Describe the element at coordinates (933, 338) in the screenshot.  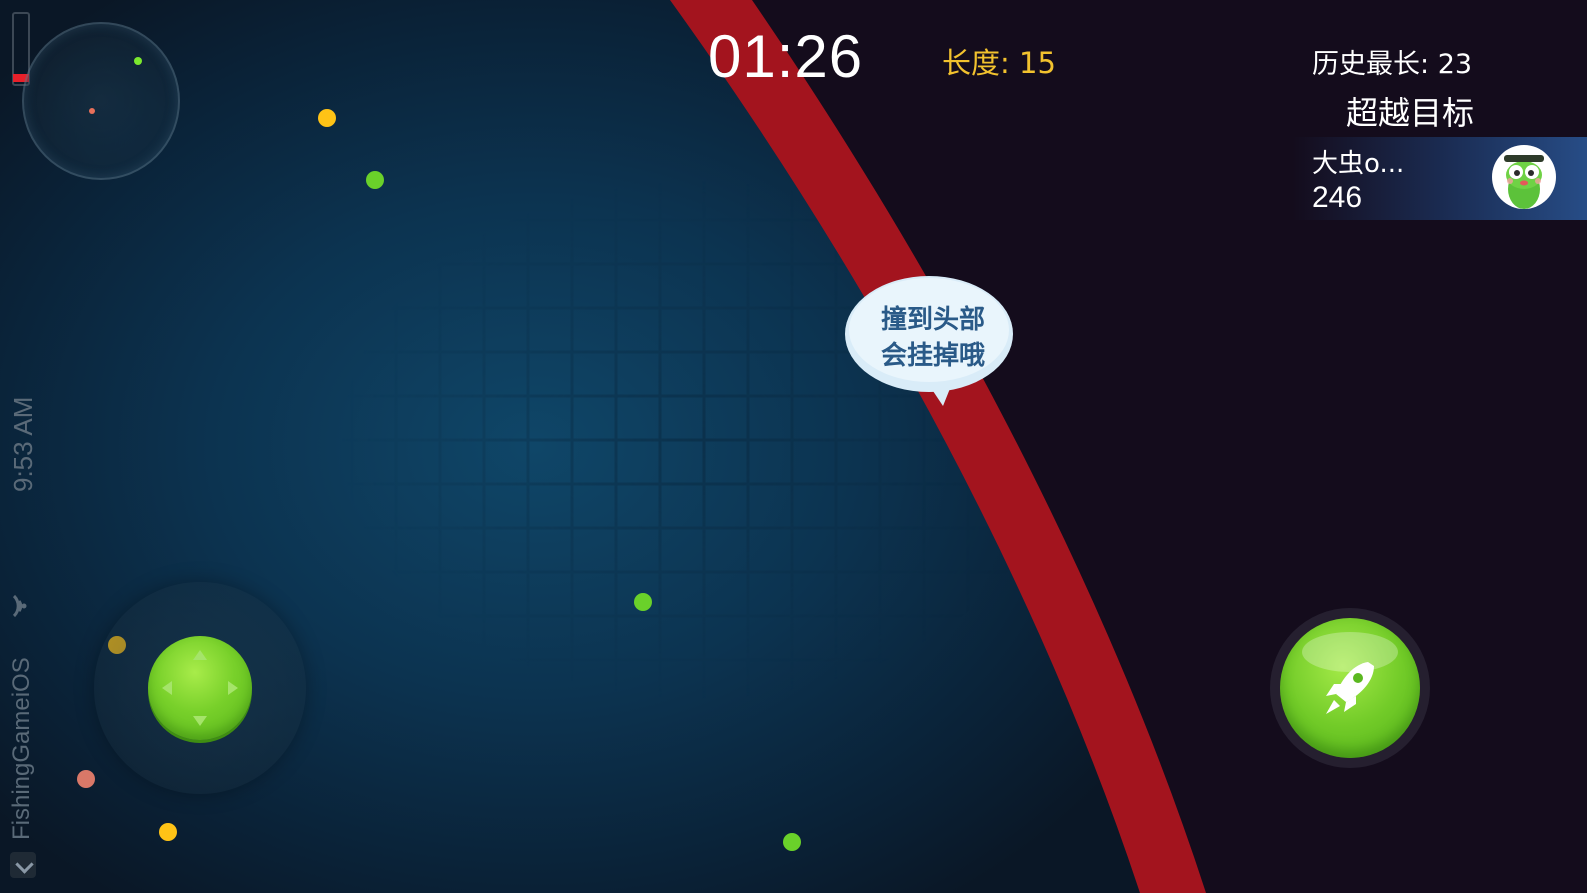
I see `tip-text: 撞到头部 会挂掉哦` at that location.